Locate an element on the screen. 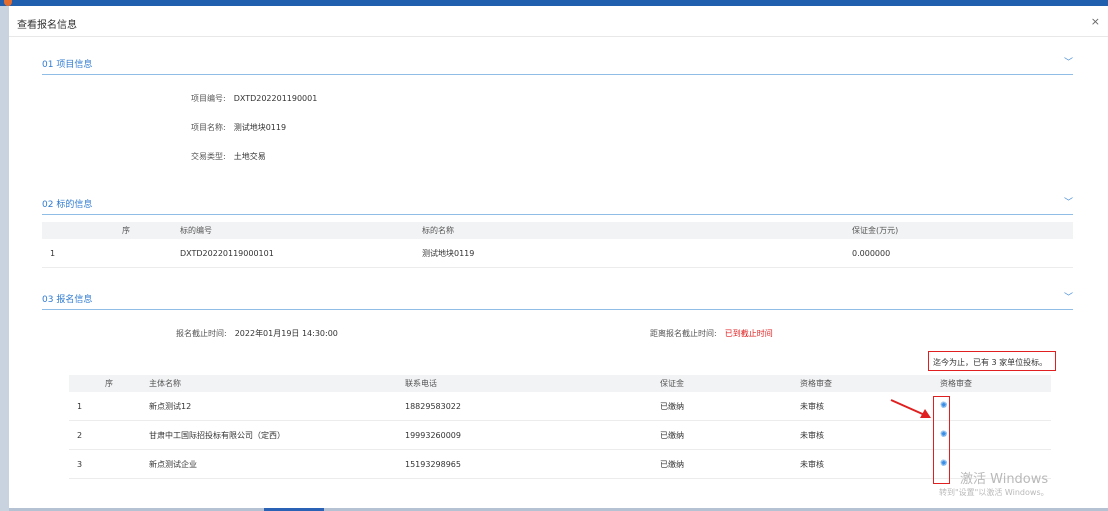  field-project-code: 项目编号: DXTD202201190001 is located at coordinates (254, 98).